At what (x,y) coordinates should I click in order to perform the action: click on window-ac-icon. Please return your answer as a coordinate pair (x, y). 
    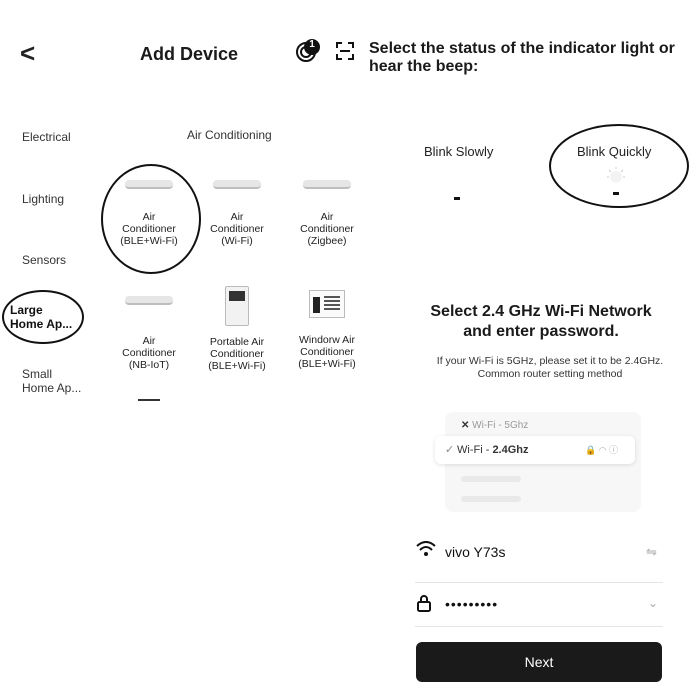
    Looking at the image, I should click on (327, 304).